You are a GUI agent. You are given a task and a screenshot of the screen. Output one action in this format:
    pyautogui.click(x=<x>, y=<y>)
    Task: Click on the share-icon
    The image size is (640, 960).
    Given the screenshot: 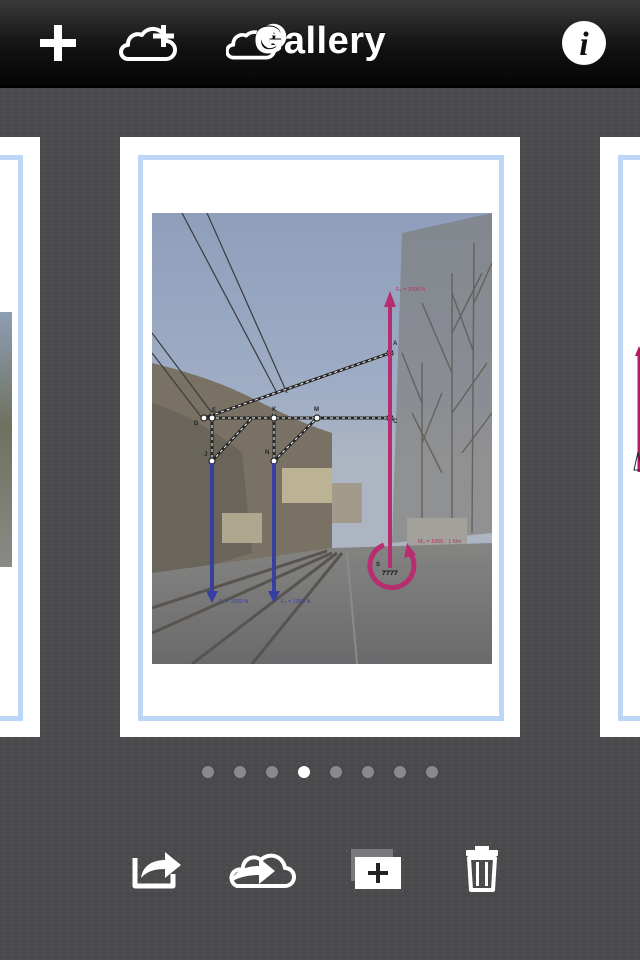 What is the action you would take?
    pyautogui.click(x=156, y=870)
    